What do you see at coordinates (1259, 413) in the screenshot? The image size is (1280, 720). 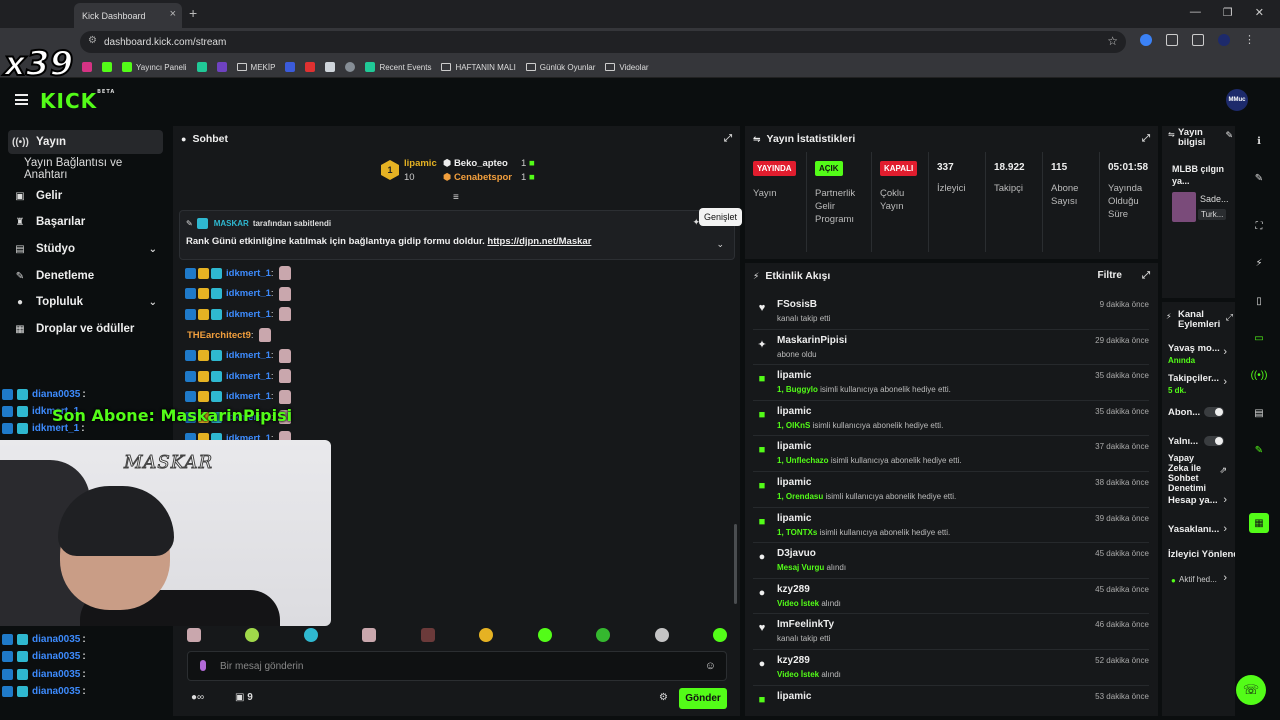 I see `monitor-icon: ▤` at bounding box center [1259, 413].